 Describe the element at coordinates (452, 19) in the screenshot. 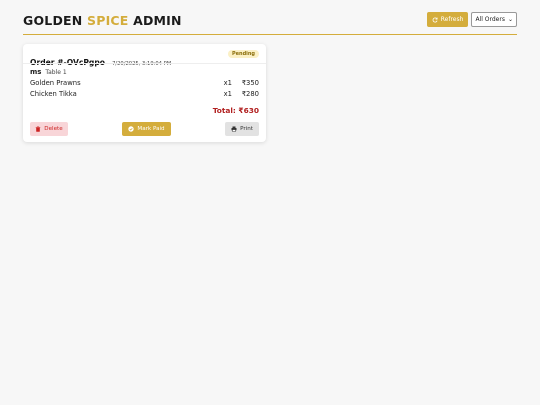

I see `refresh-label: Refresh` at that location.